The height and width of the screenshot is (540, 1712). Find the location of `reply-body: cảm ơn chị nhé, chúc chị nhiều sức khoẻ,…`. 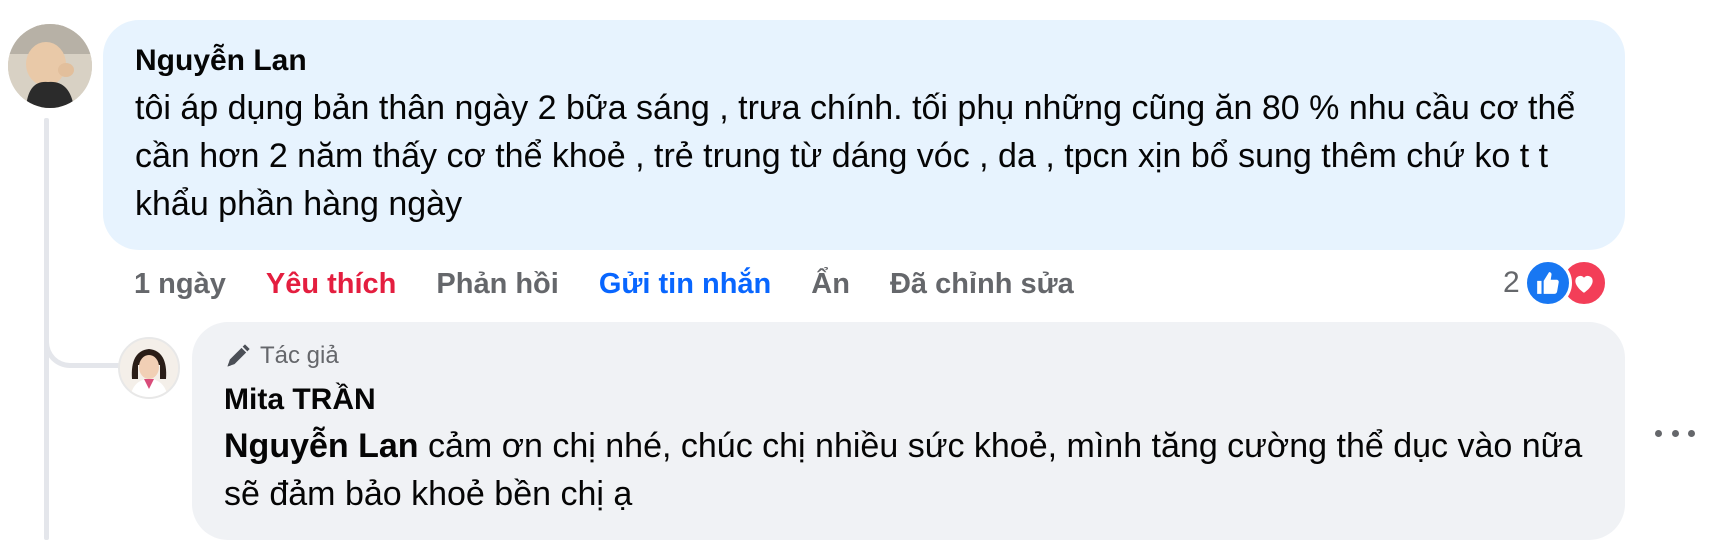

reply-body: cảm ơn chị nhé, chúc chị nhiều sức khoẻ,… is located at coordinates (903, 470).